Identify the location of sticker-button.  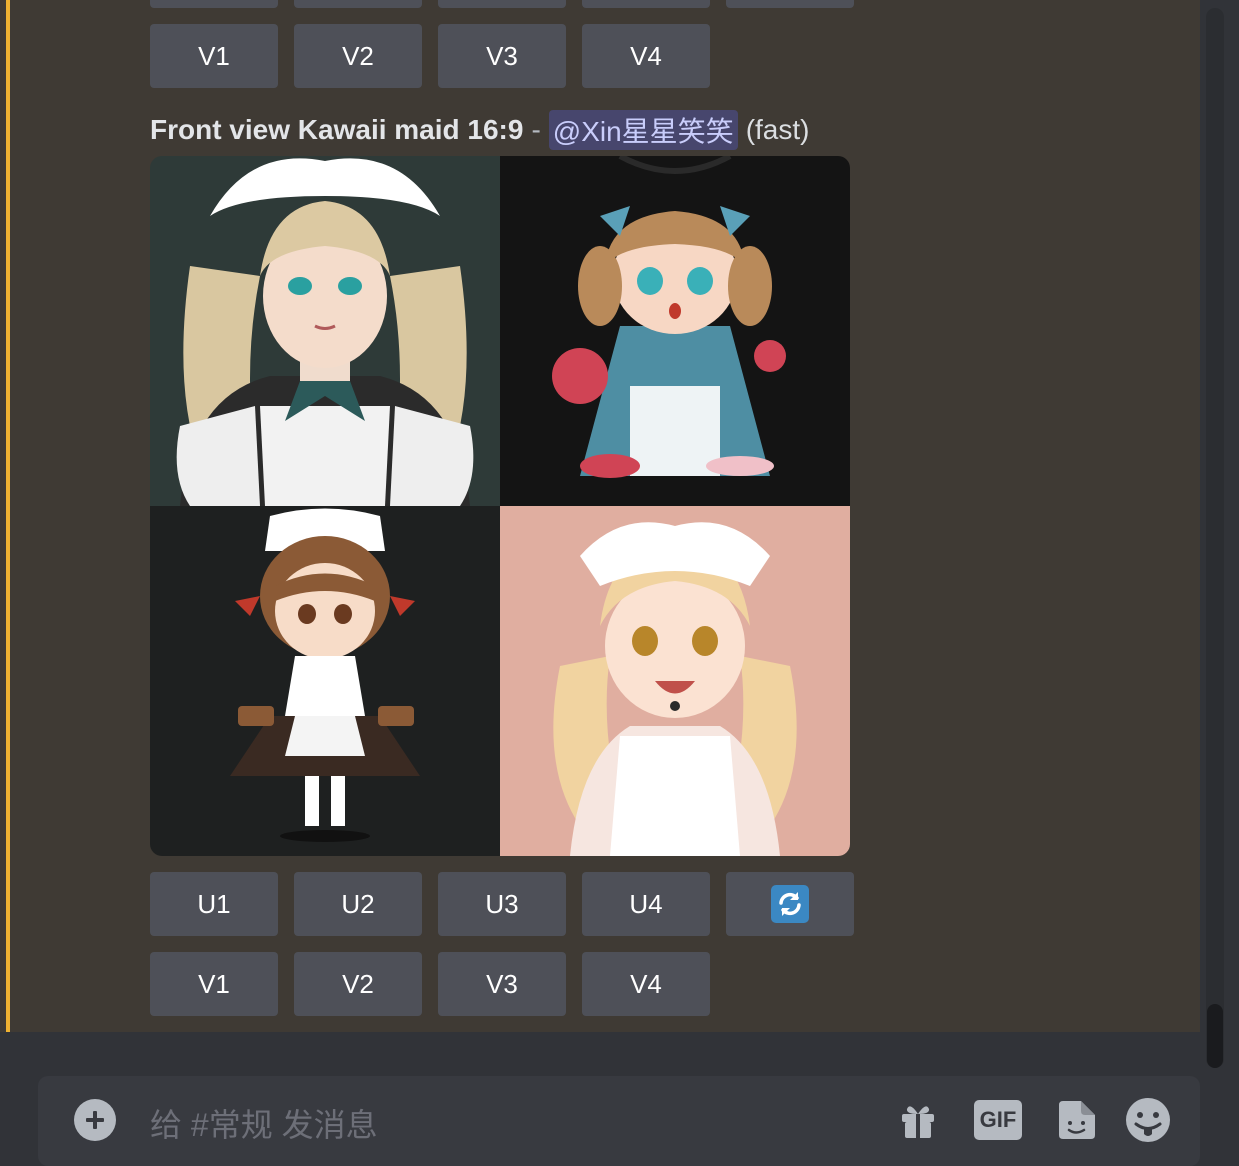
(1076, 1120).